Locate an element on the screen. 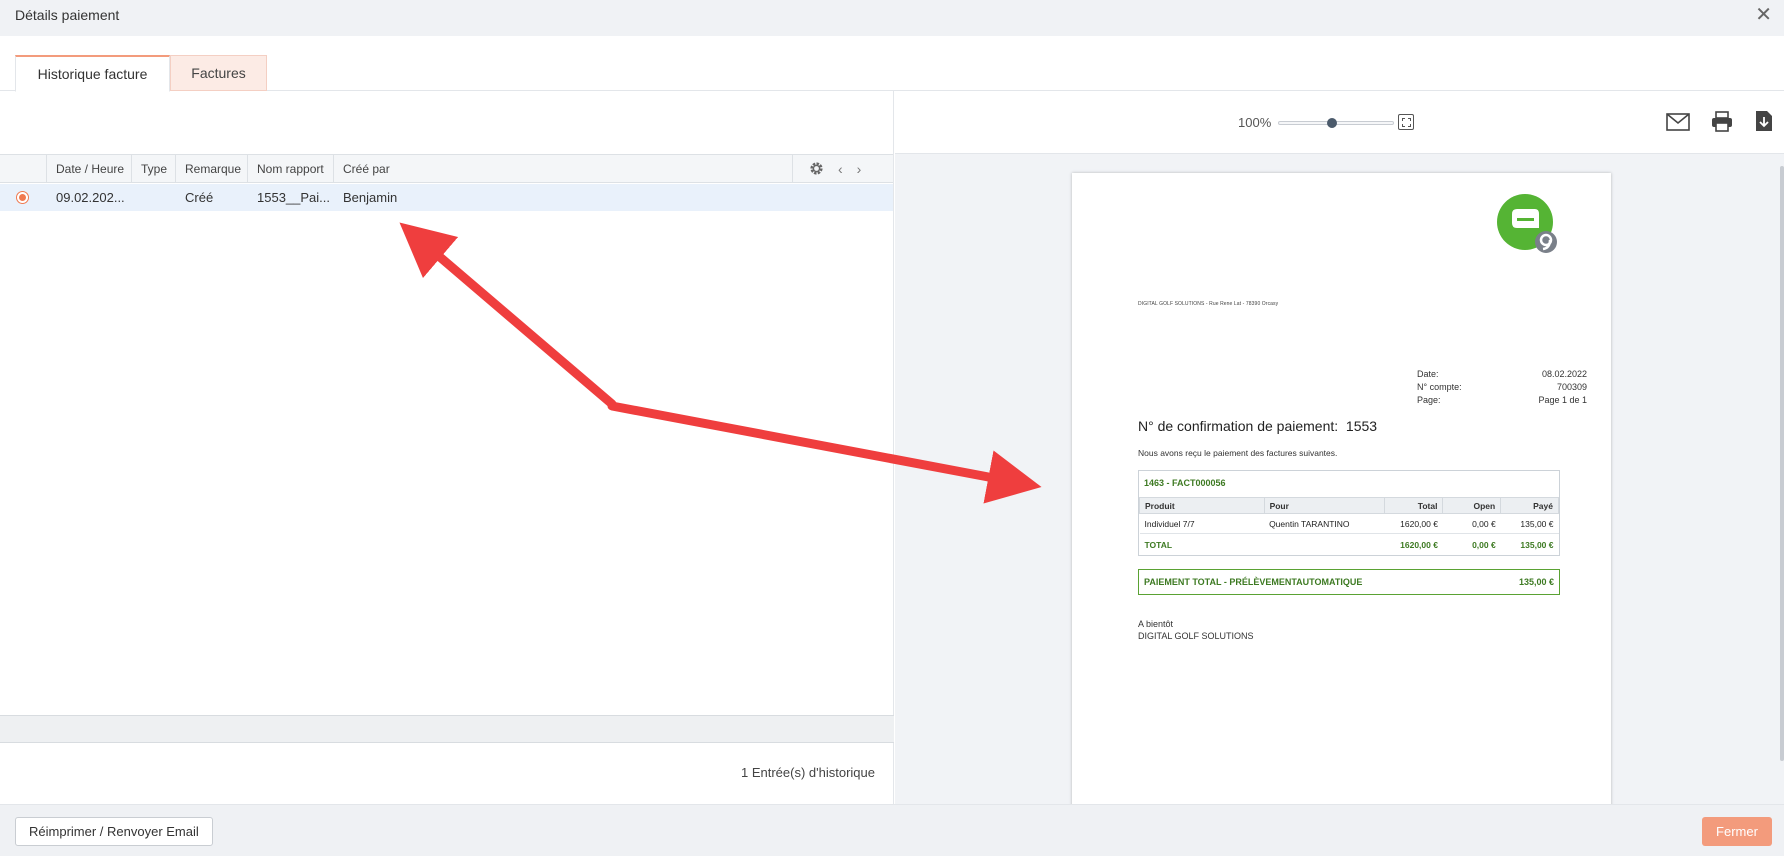 Image resolution: width=1784 pixels, height=856 pixels. meta-label: Page: is located at coordinates (1429, 400).